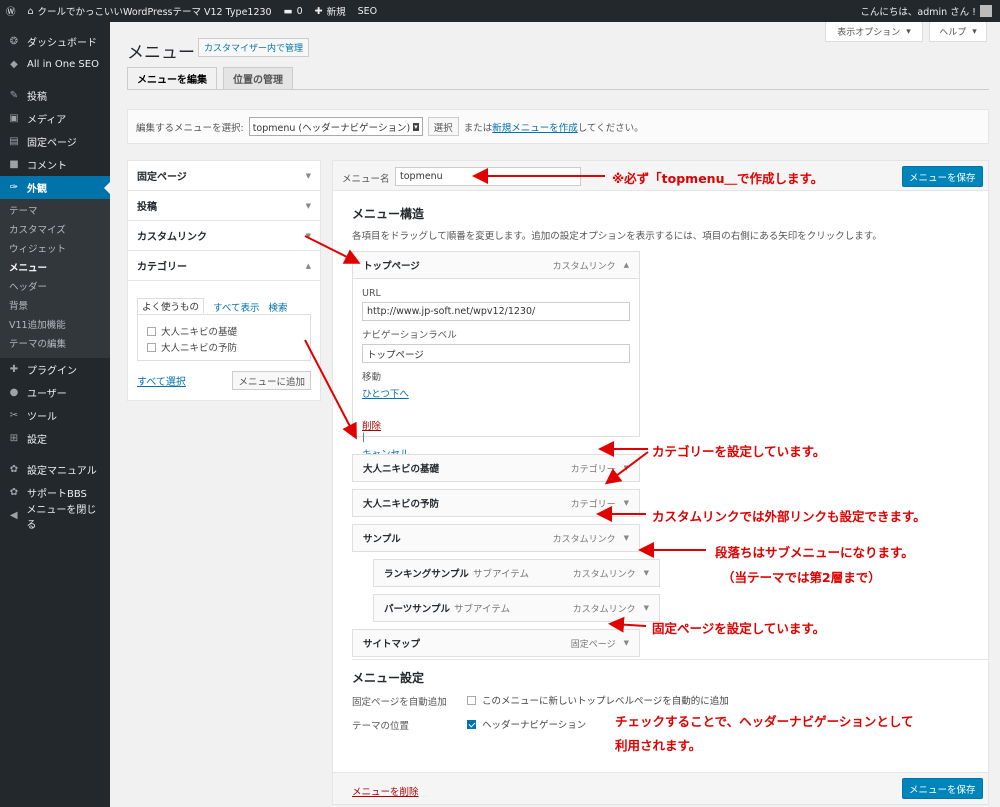  I want to click on annotation-fixed-page: 固定ページを設定しています。, so click(739, 628).